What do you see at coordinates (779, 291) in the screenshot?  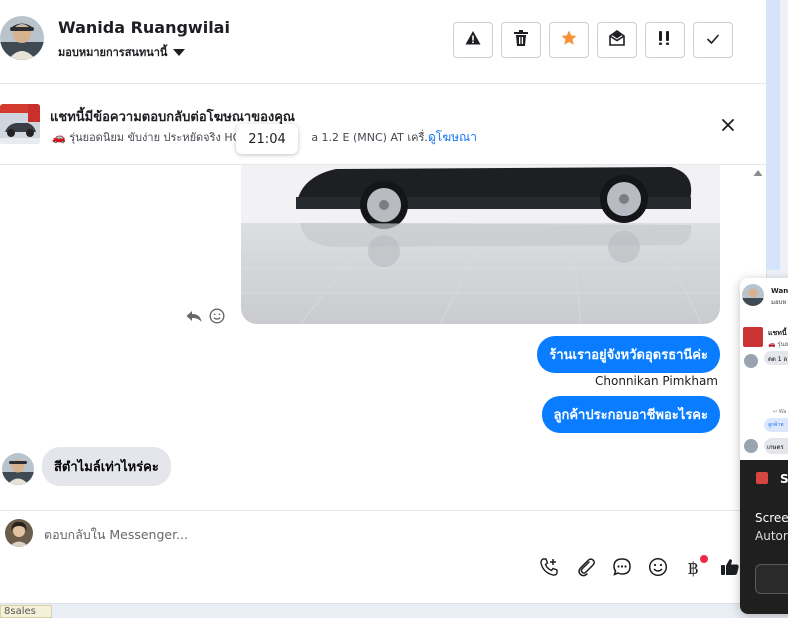 I see `mini-contact-name: Wani` at bounding box center [779, 291].